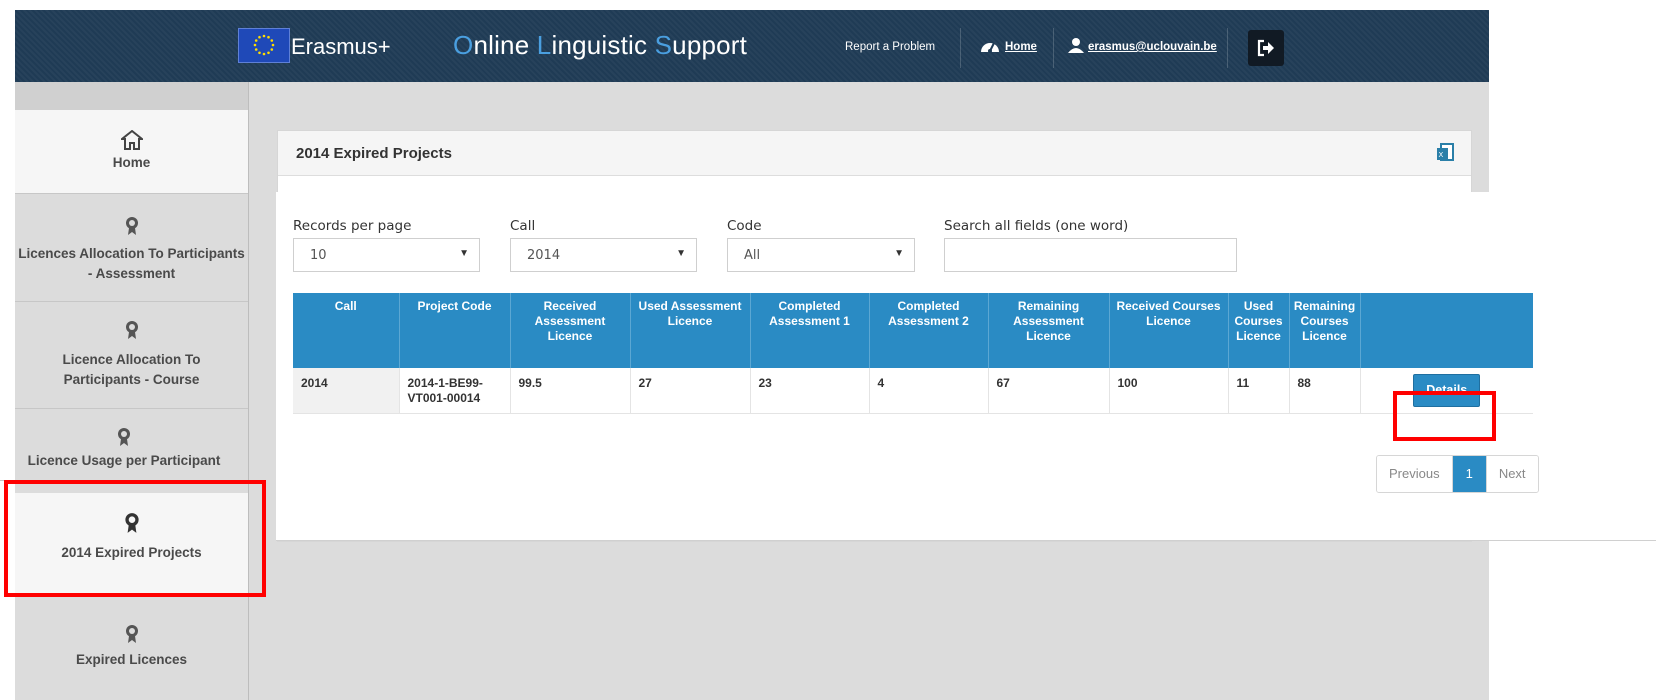 Image resolution: width=1656 pixels, height=700 pixels. What do you see at coordinates (1076, 47) in the screenshot?
I see `user-icon` at bounding box center [1076, 47].